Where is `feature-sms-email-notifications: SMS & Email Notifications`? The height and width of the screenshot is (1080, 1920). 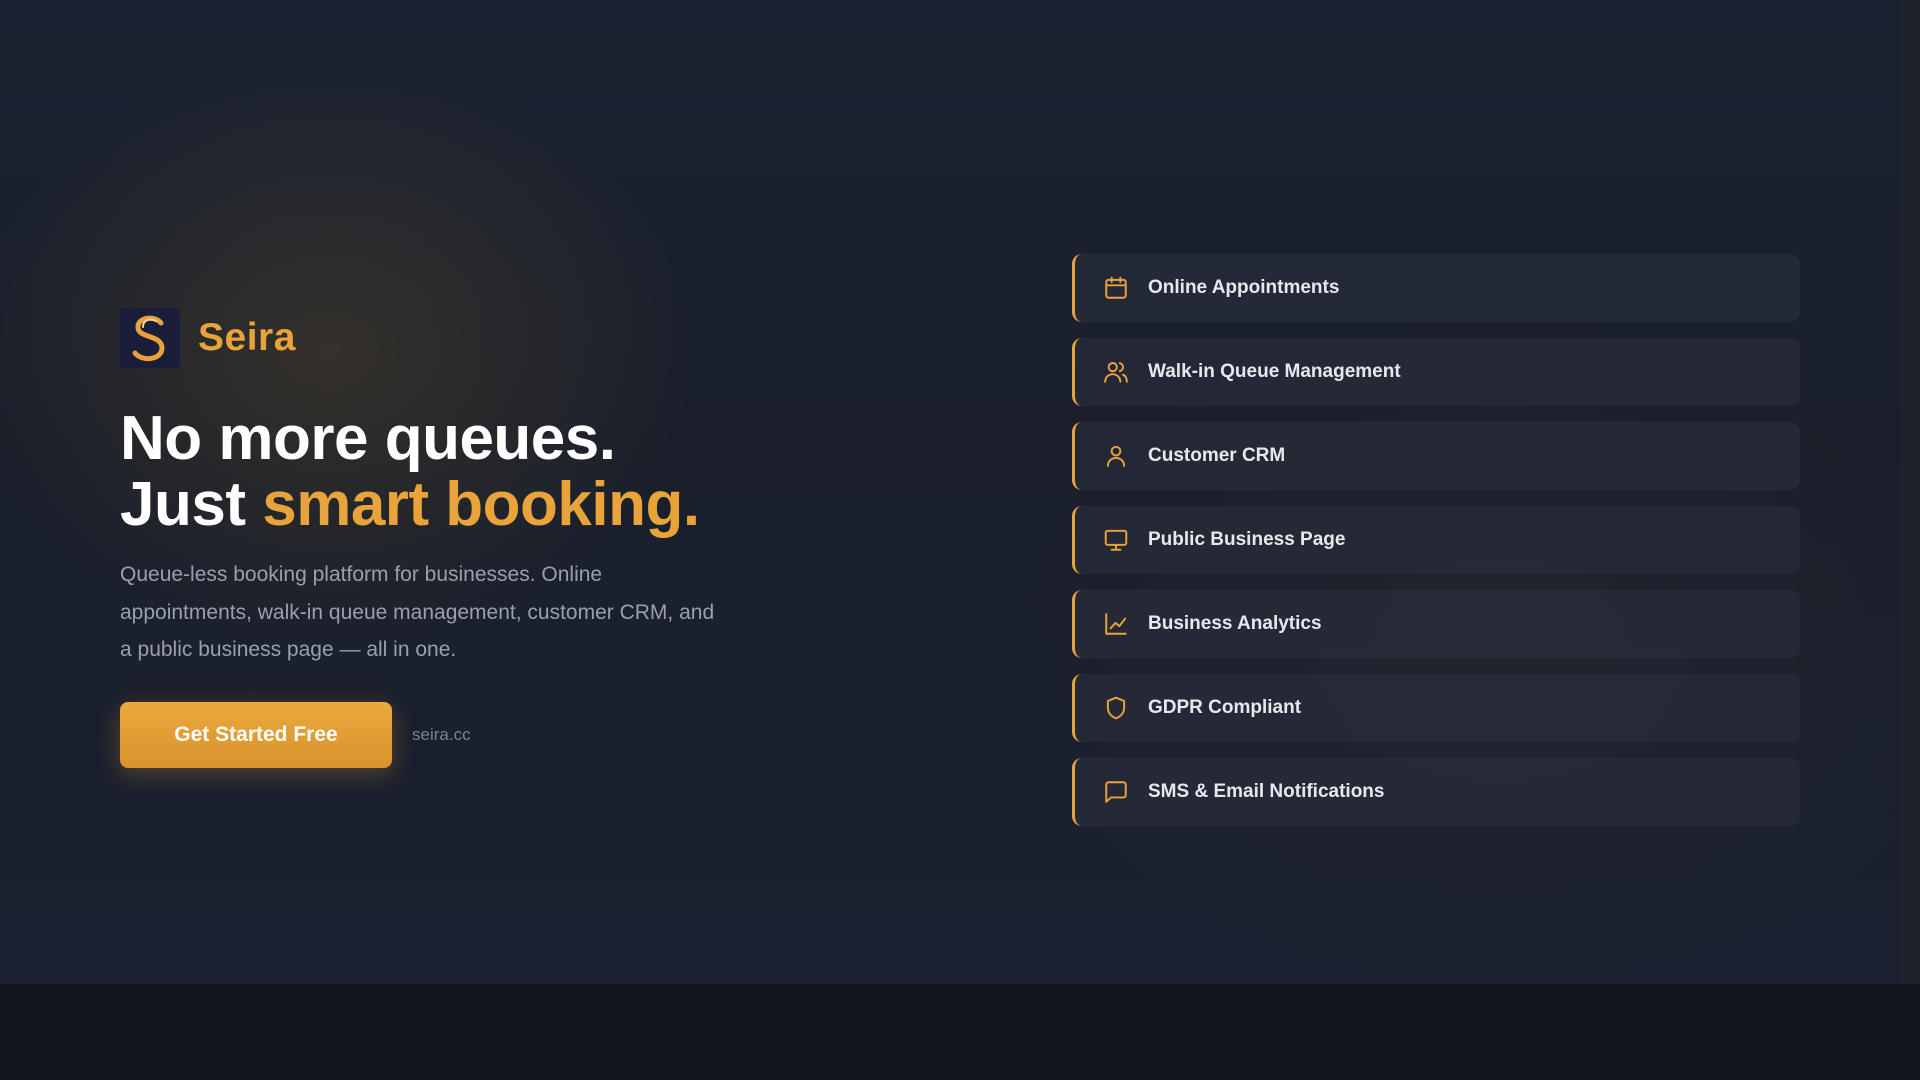
feature-sms-email-notifications: SMS & Email Notifications is located at coordinates (1436, 792).